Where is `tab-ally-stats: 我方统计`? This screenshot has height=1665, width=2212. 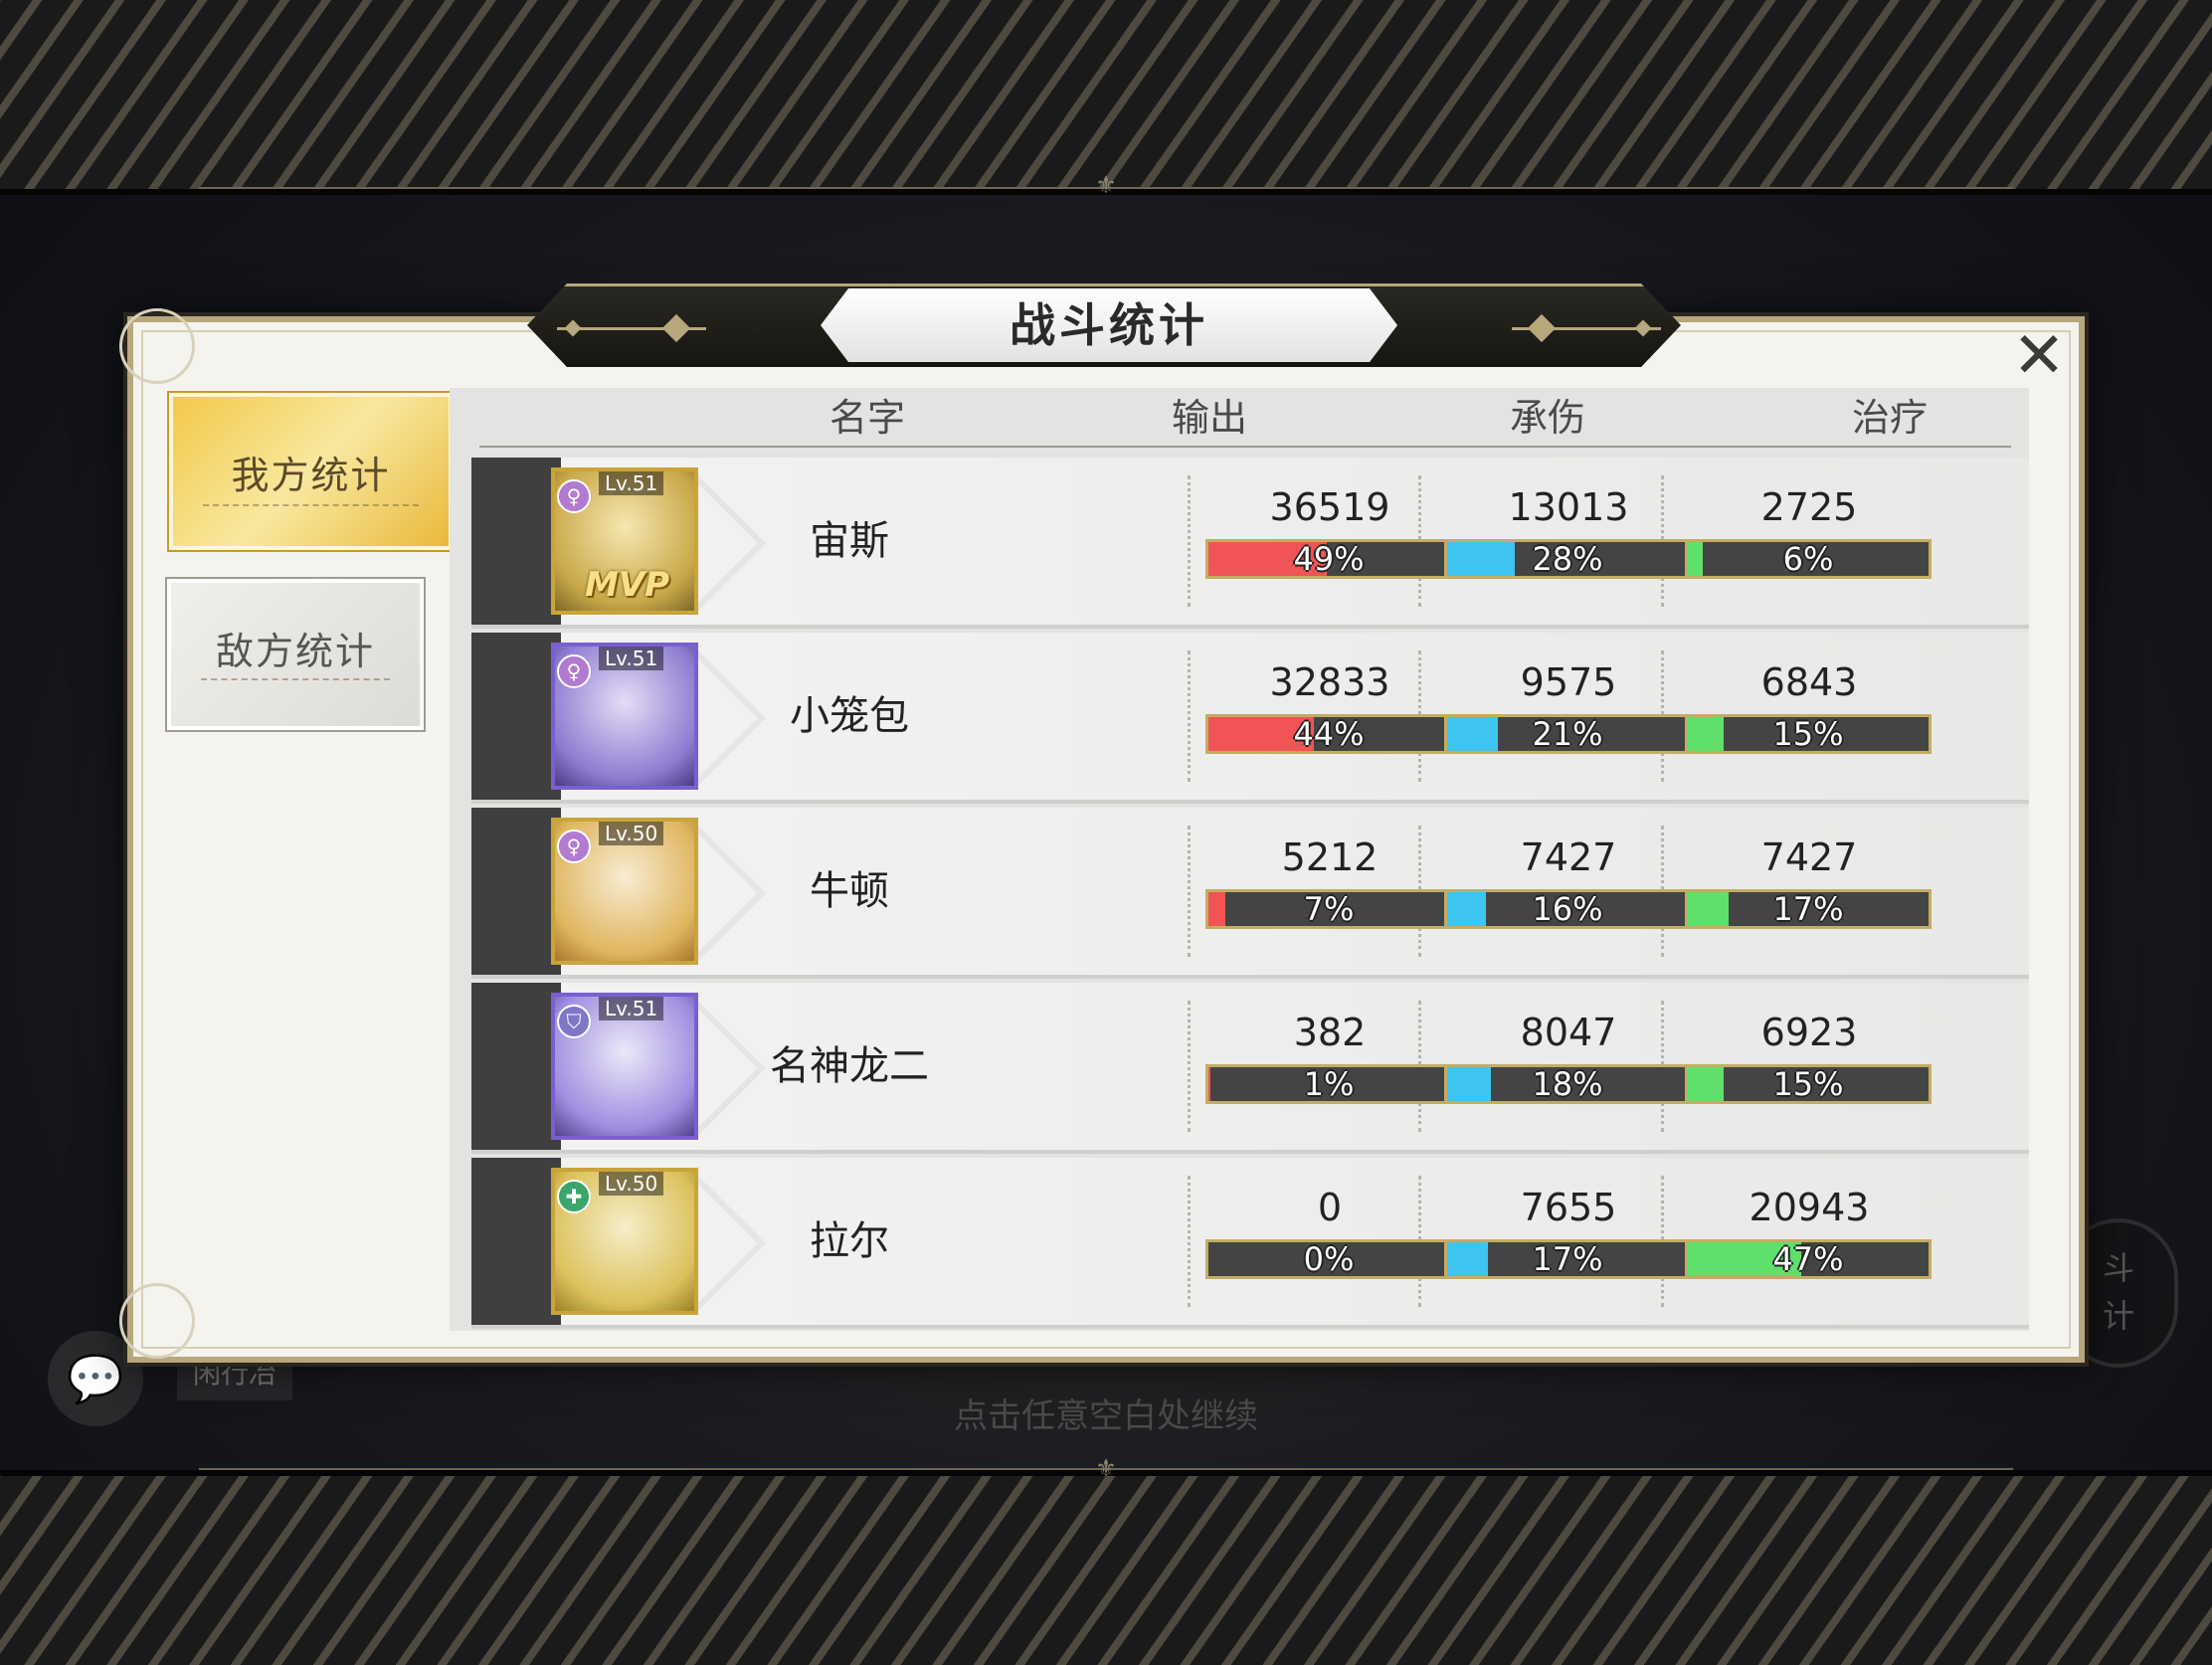
tab-ally-stats: 我方统计 is located at coordinates (311, 471).